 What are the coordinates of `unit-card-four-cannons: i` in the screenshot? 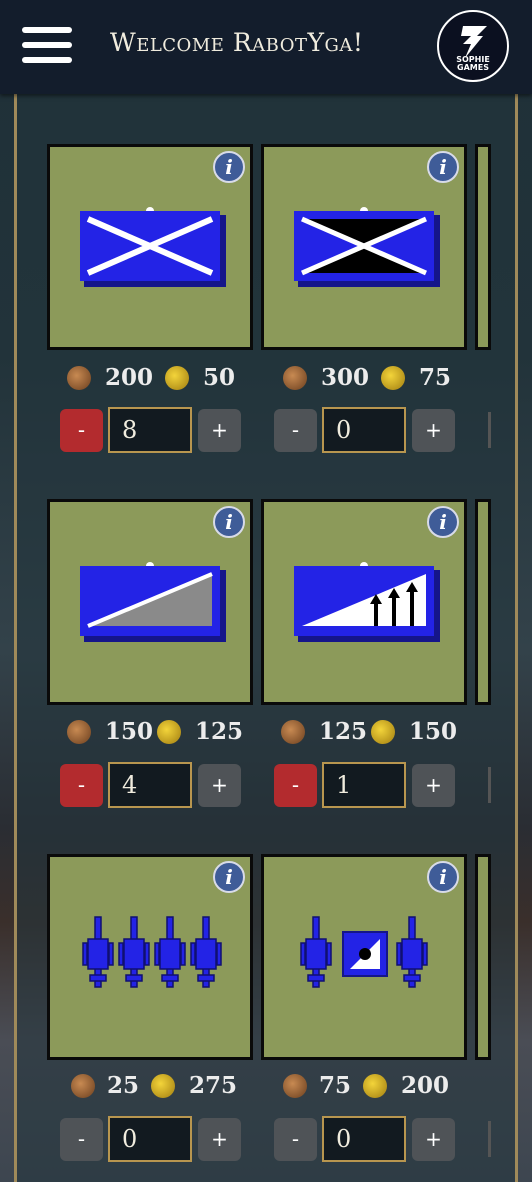 It's located at (150, 957).